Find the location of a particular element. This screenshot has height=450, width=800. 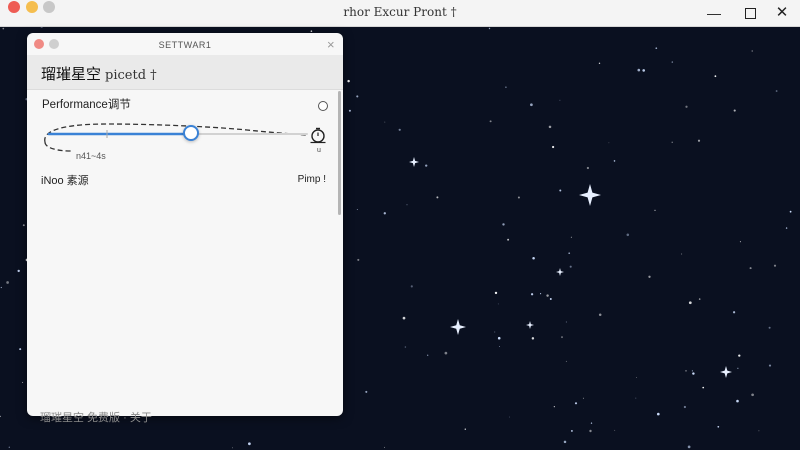

mode-value: Pimp ! is located at coordinates (312, 179).